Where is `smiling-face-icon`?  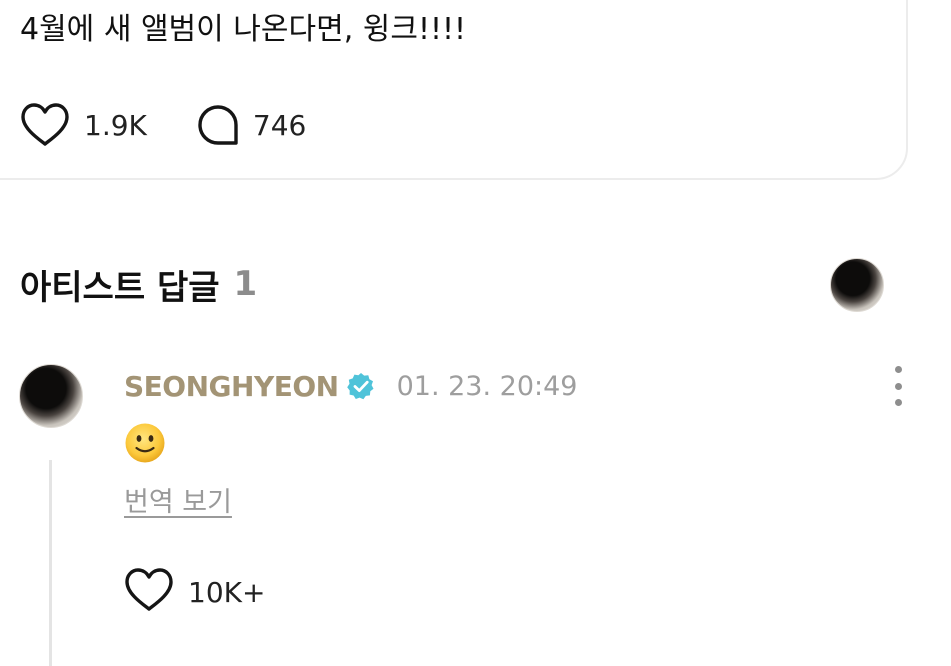 smiling-face-icon is located at coordinates (145, 443).